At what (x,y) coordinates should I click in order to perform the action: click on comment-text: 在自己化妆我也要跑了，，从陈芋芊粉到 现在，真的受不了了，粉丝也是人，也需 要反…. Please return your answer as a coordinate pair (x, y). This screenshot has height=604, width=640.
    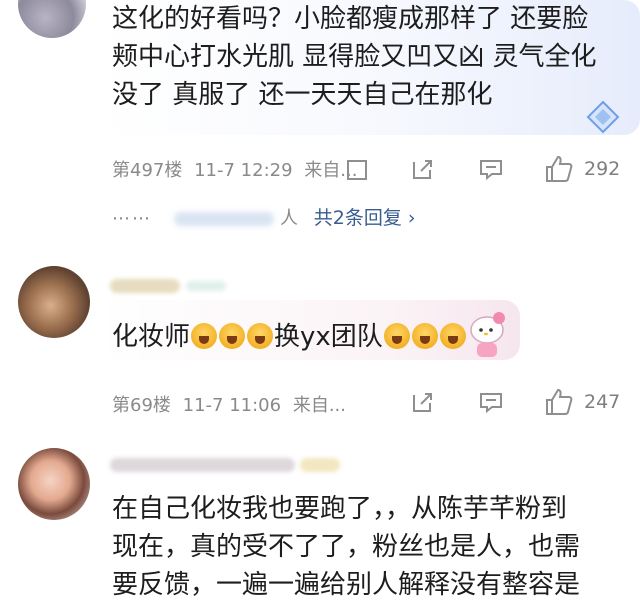
    Looking at the image, I should click on (346, 547).